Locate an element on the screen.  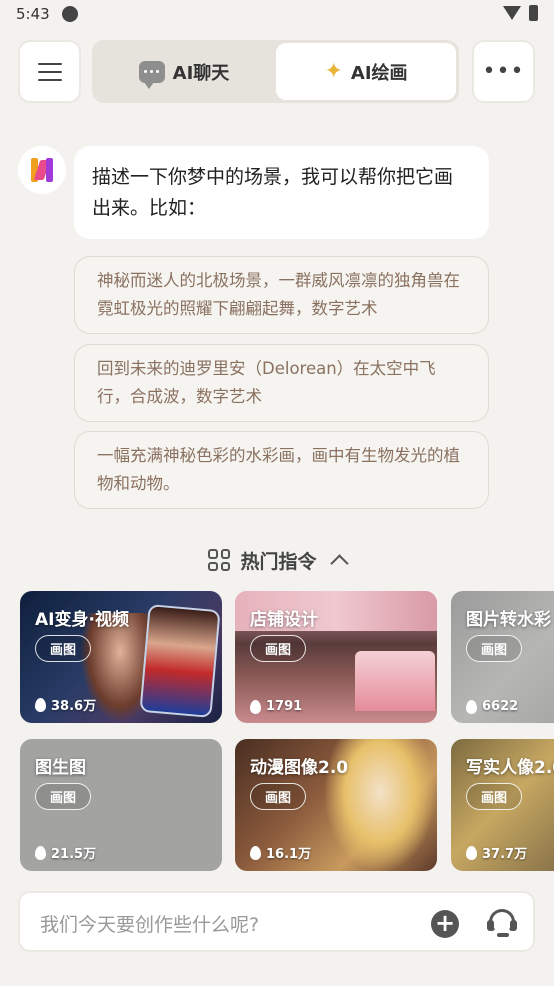
app-logo-icon is located at coordinates (42, 170).